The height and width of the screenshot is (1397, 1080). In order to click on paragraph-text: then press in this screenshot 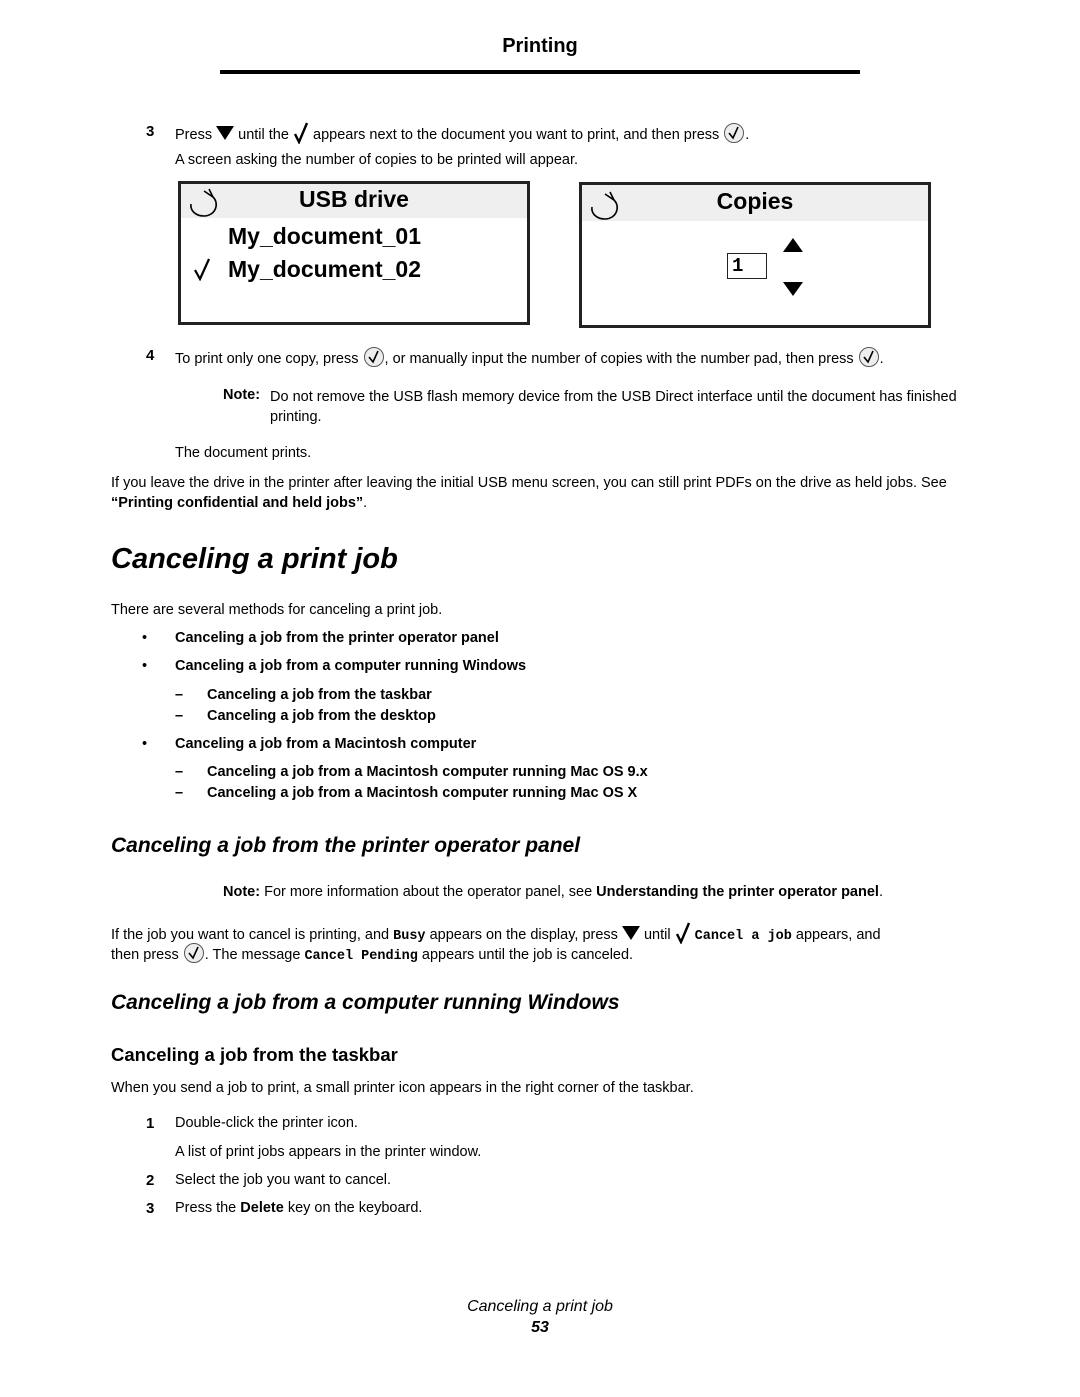, I will do `click(145, 954)`.